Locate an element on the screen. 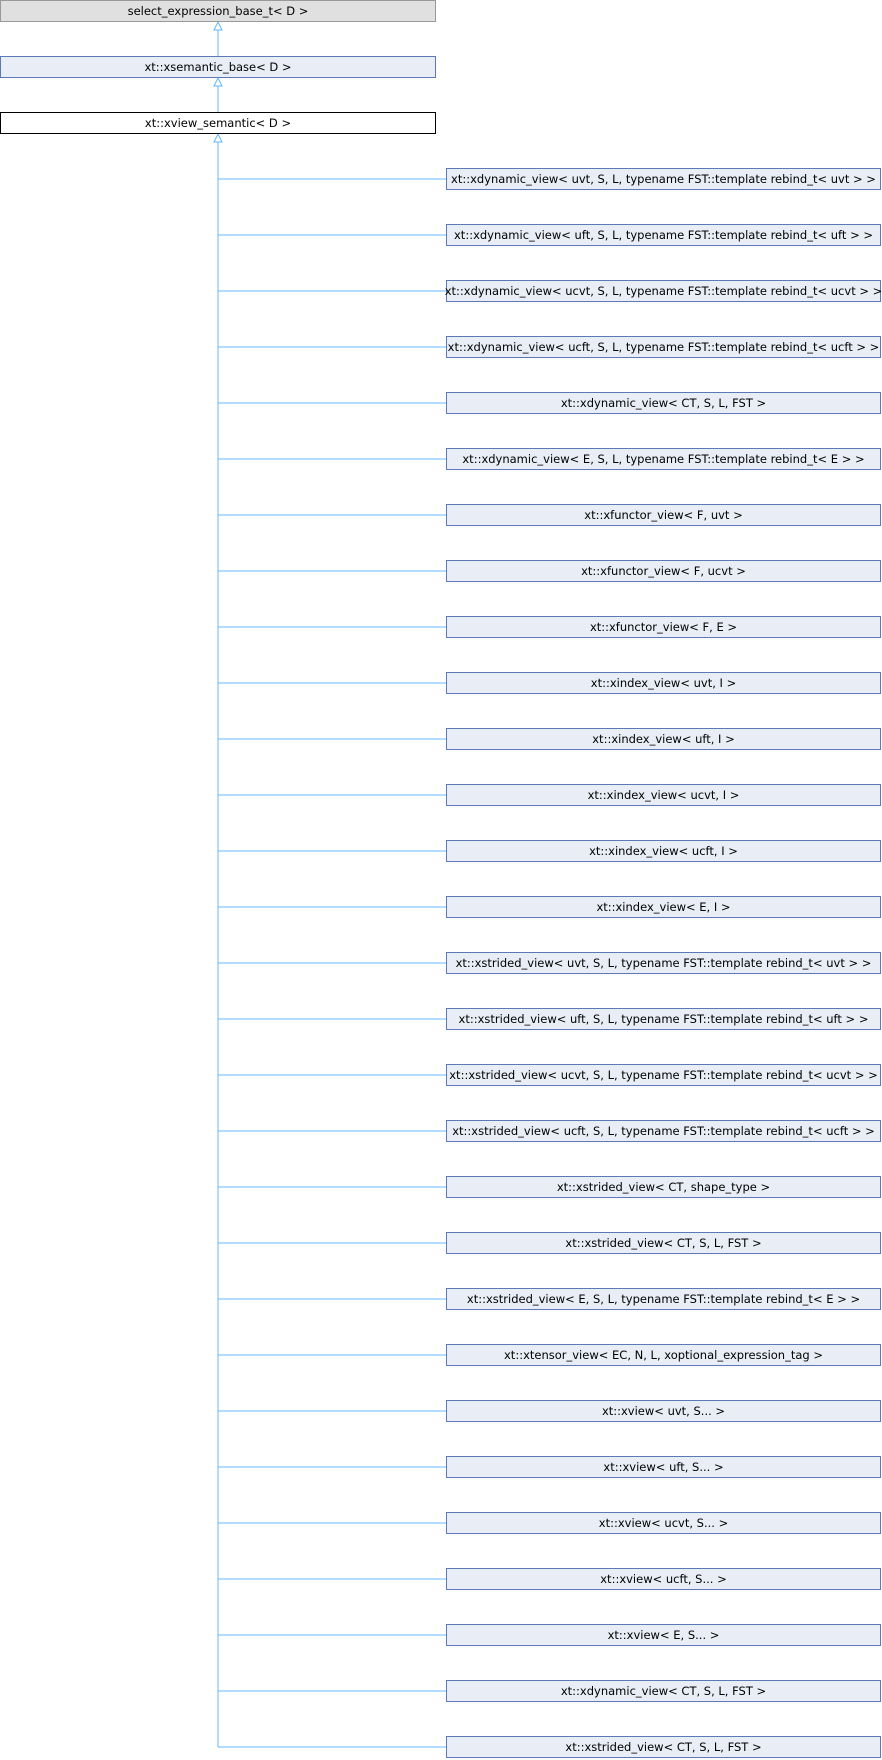  derived-class-12-label: xt::xindex_view< ucft, I > is located at coordinates (663, 851).